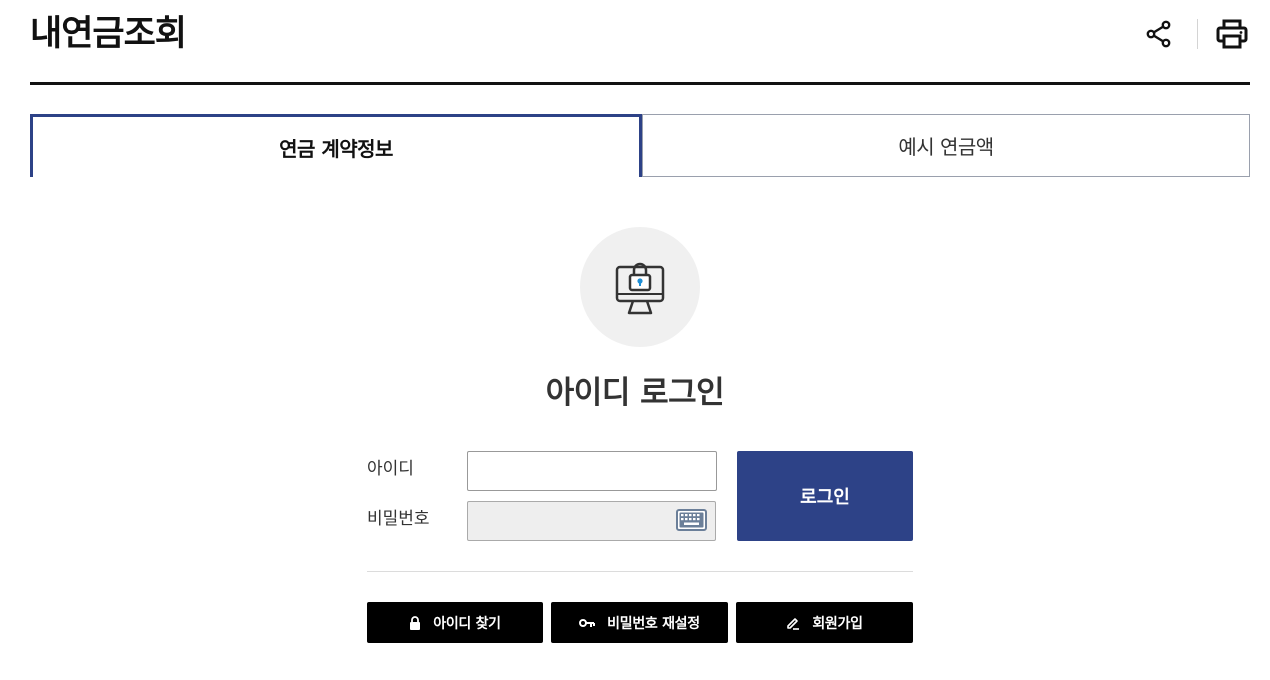 The height and width of the screenshot is (680, 1270). I want to click on id-input, so click(592, 471).